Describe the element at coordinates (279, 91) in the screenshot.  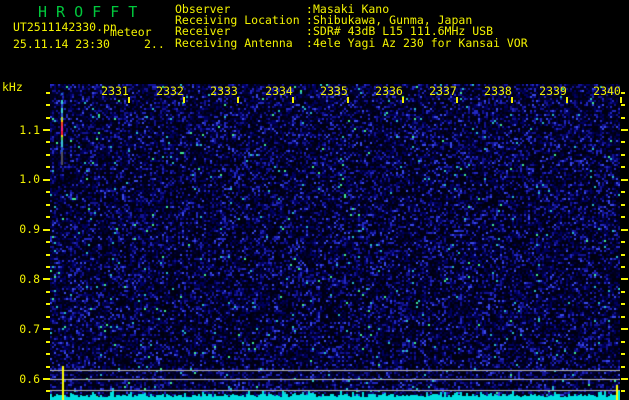
I see `x-tick-label: 2334` at that location.